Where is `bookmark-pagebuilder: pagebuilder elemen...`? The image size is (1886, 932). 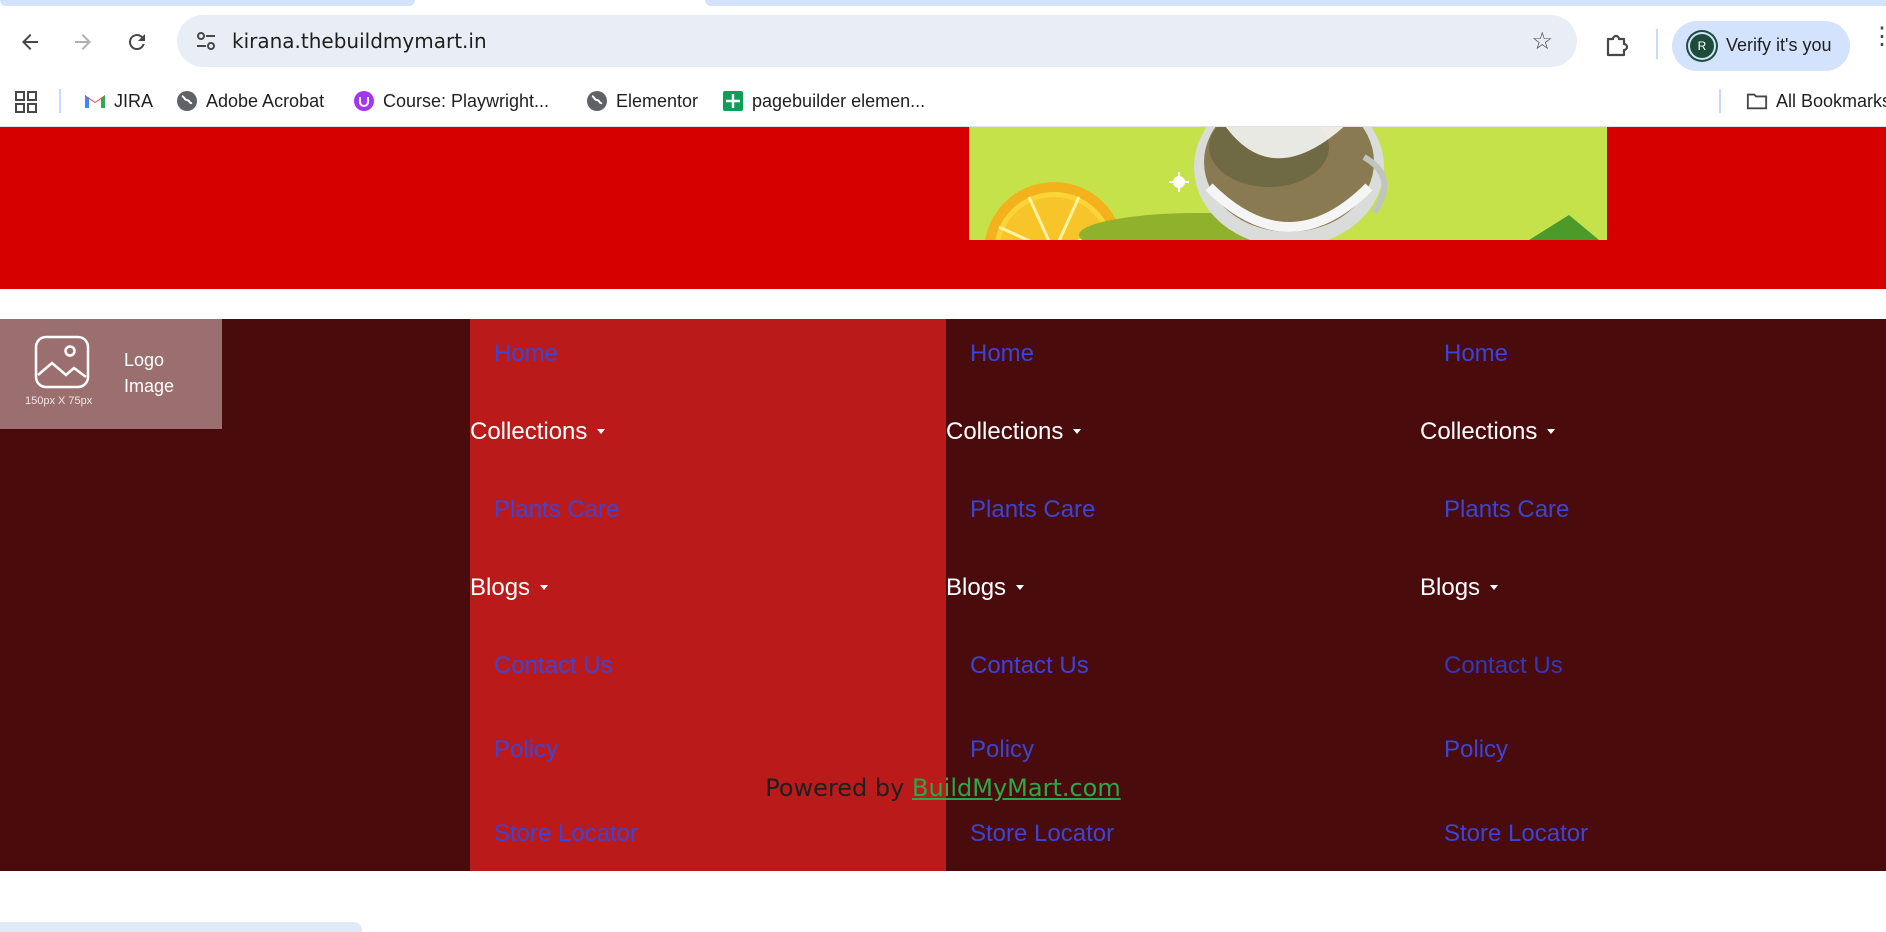 bookmark-pagebuilder: pagebuilder elemen... is located at coordinates (823, 101).